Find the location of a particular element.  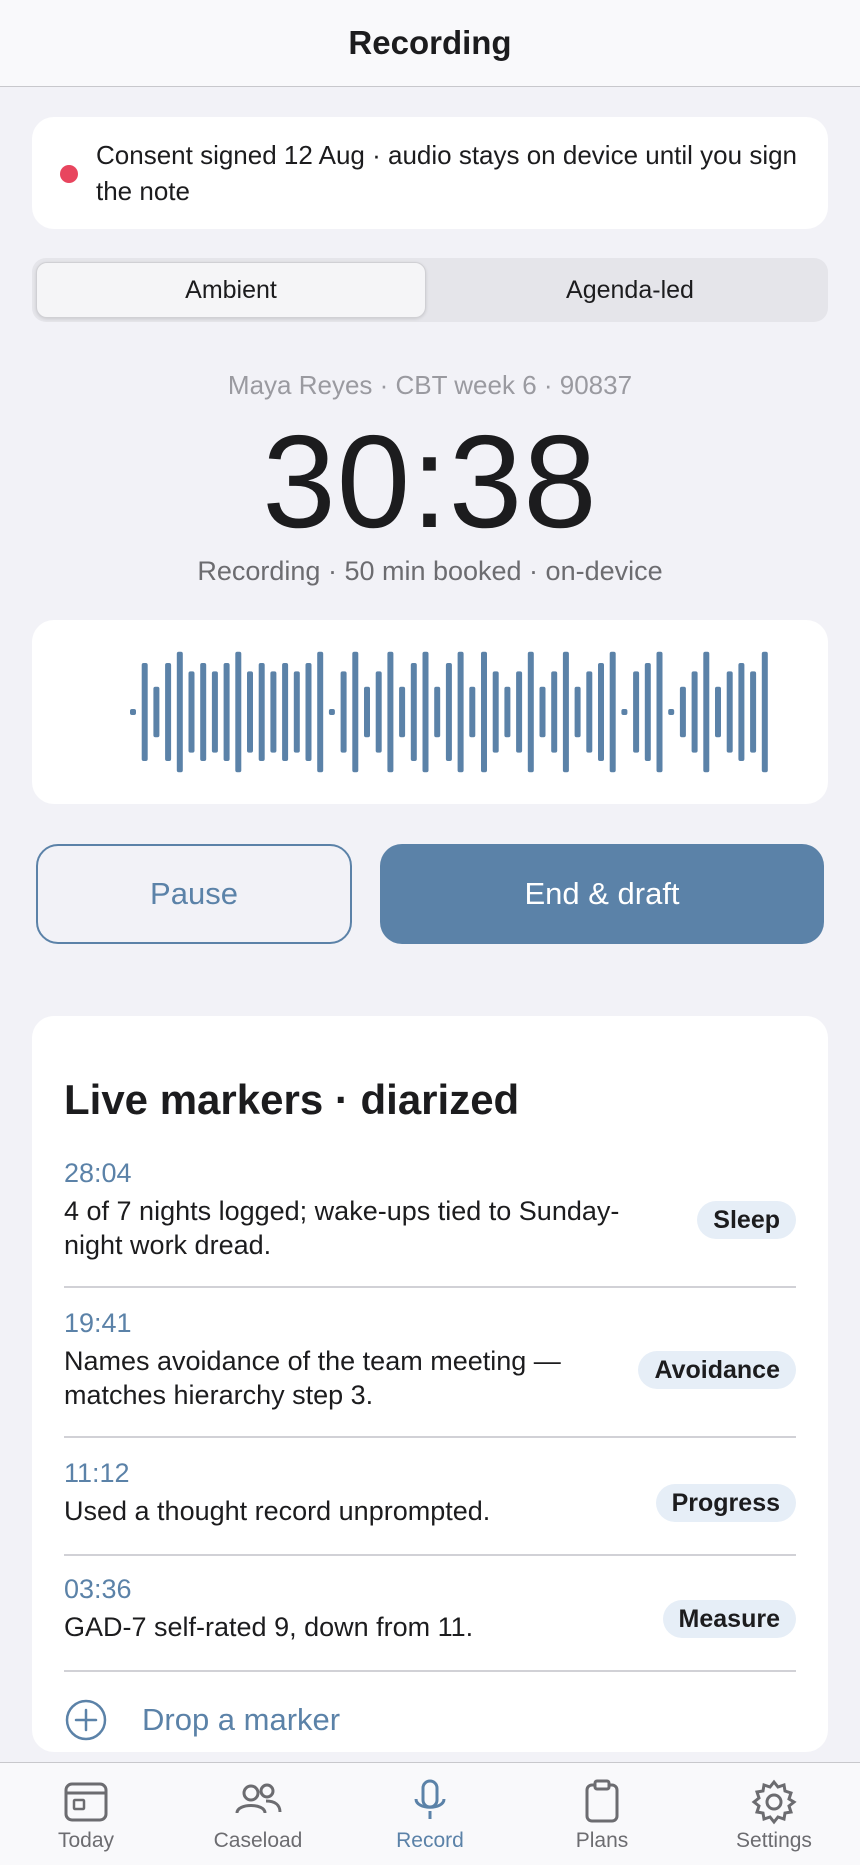

gear-icon is located at coordinates (774, 1802).